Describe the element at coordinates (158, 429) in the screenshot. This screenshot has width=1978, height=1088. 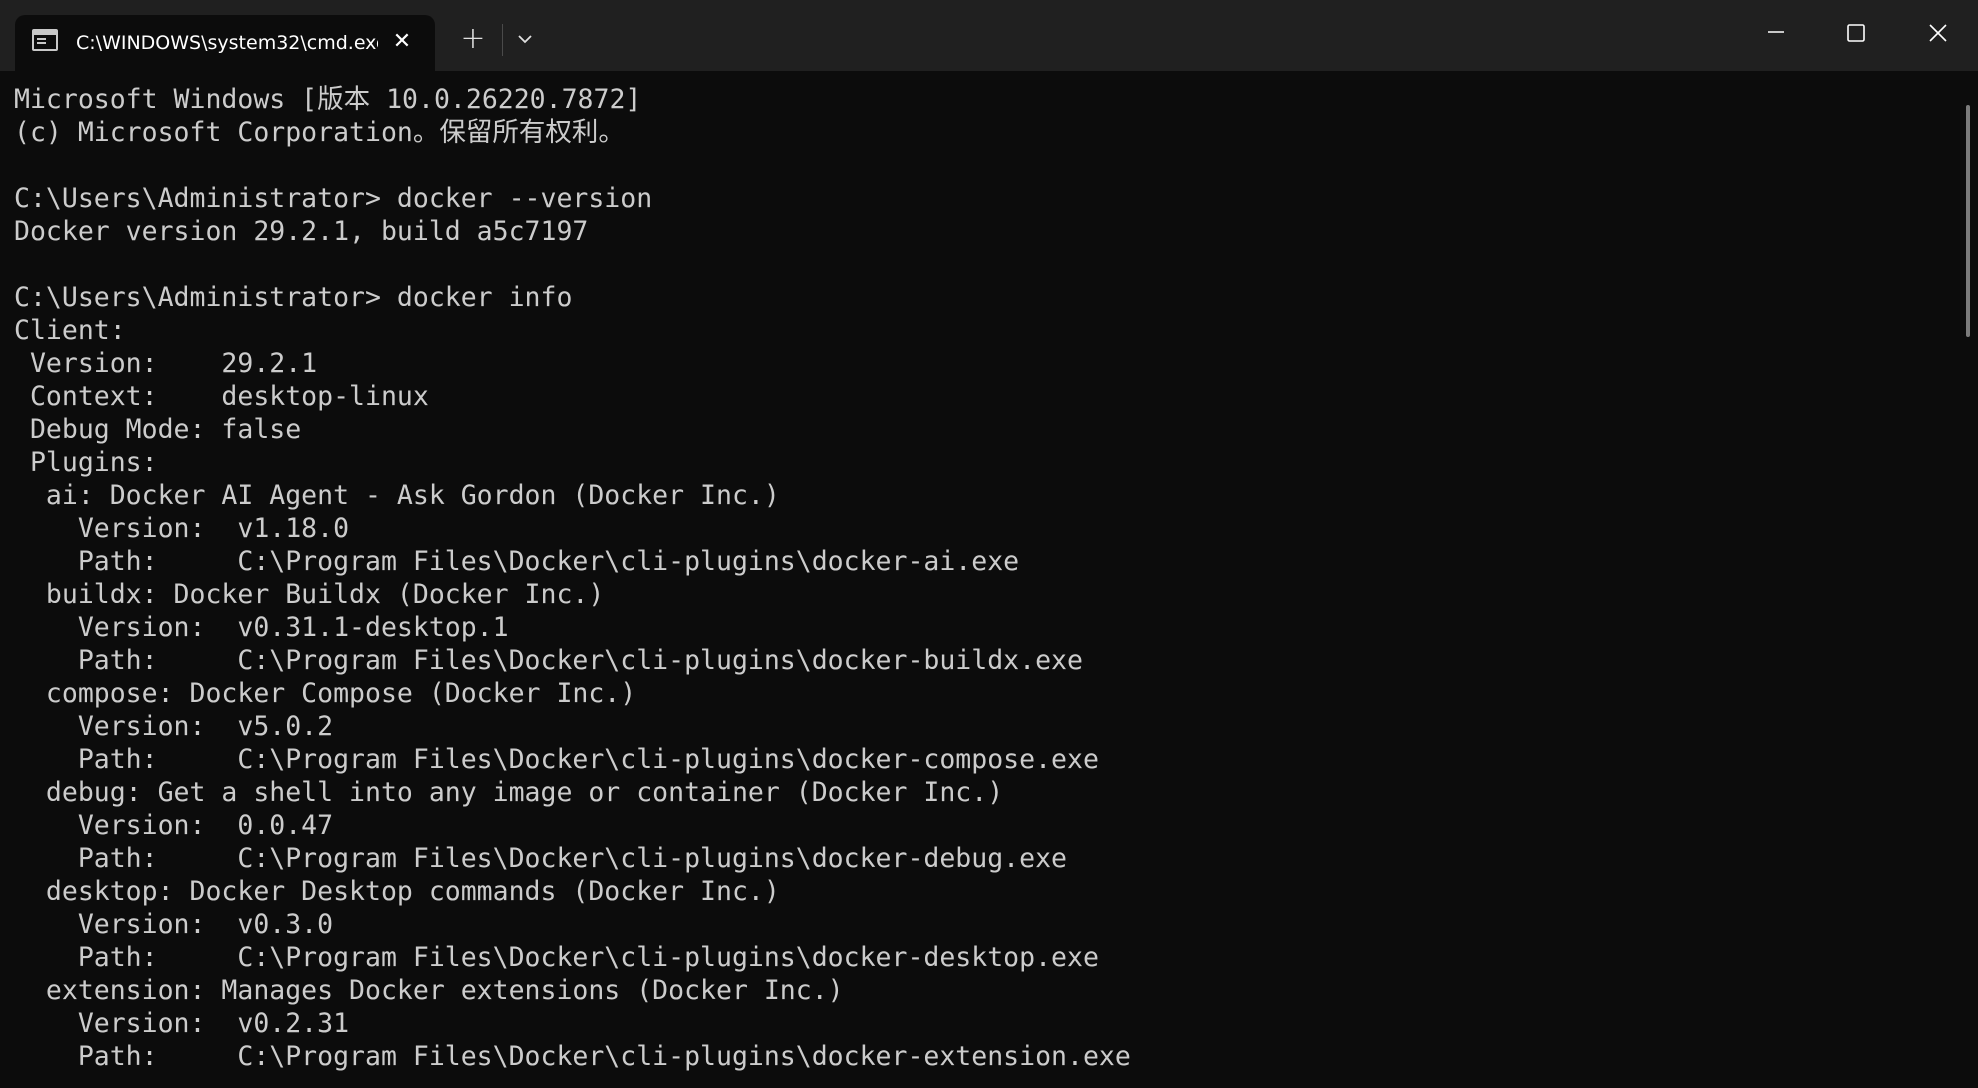
I see `console-line: Debug Mode: false` at that location.